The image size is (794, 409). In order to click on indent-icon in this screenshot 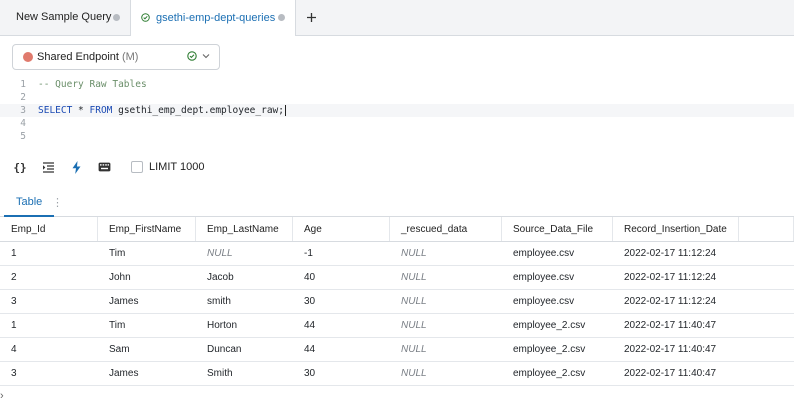, I will do `click(48, 167)`.